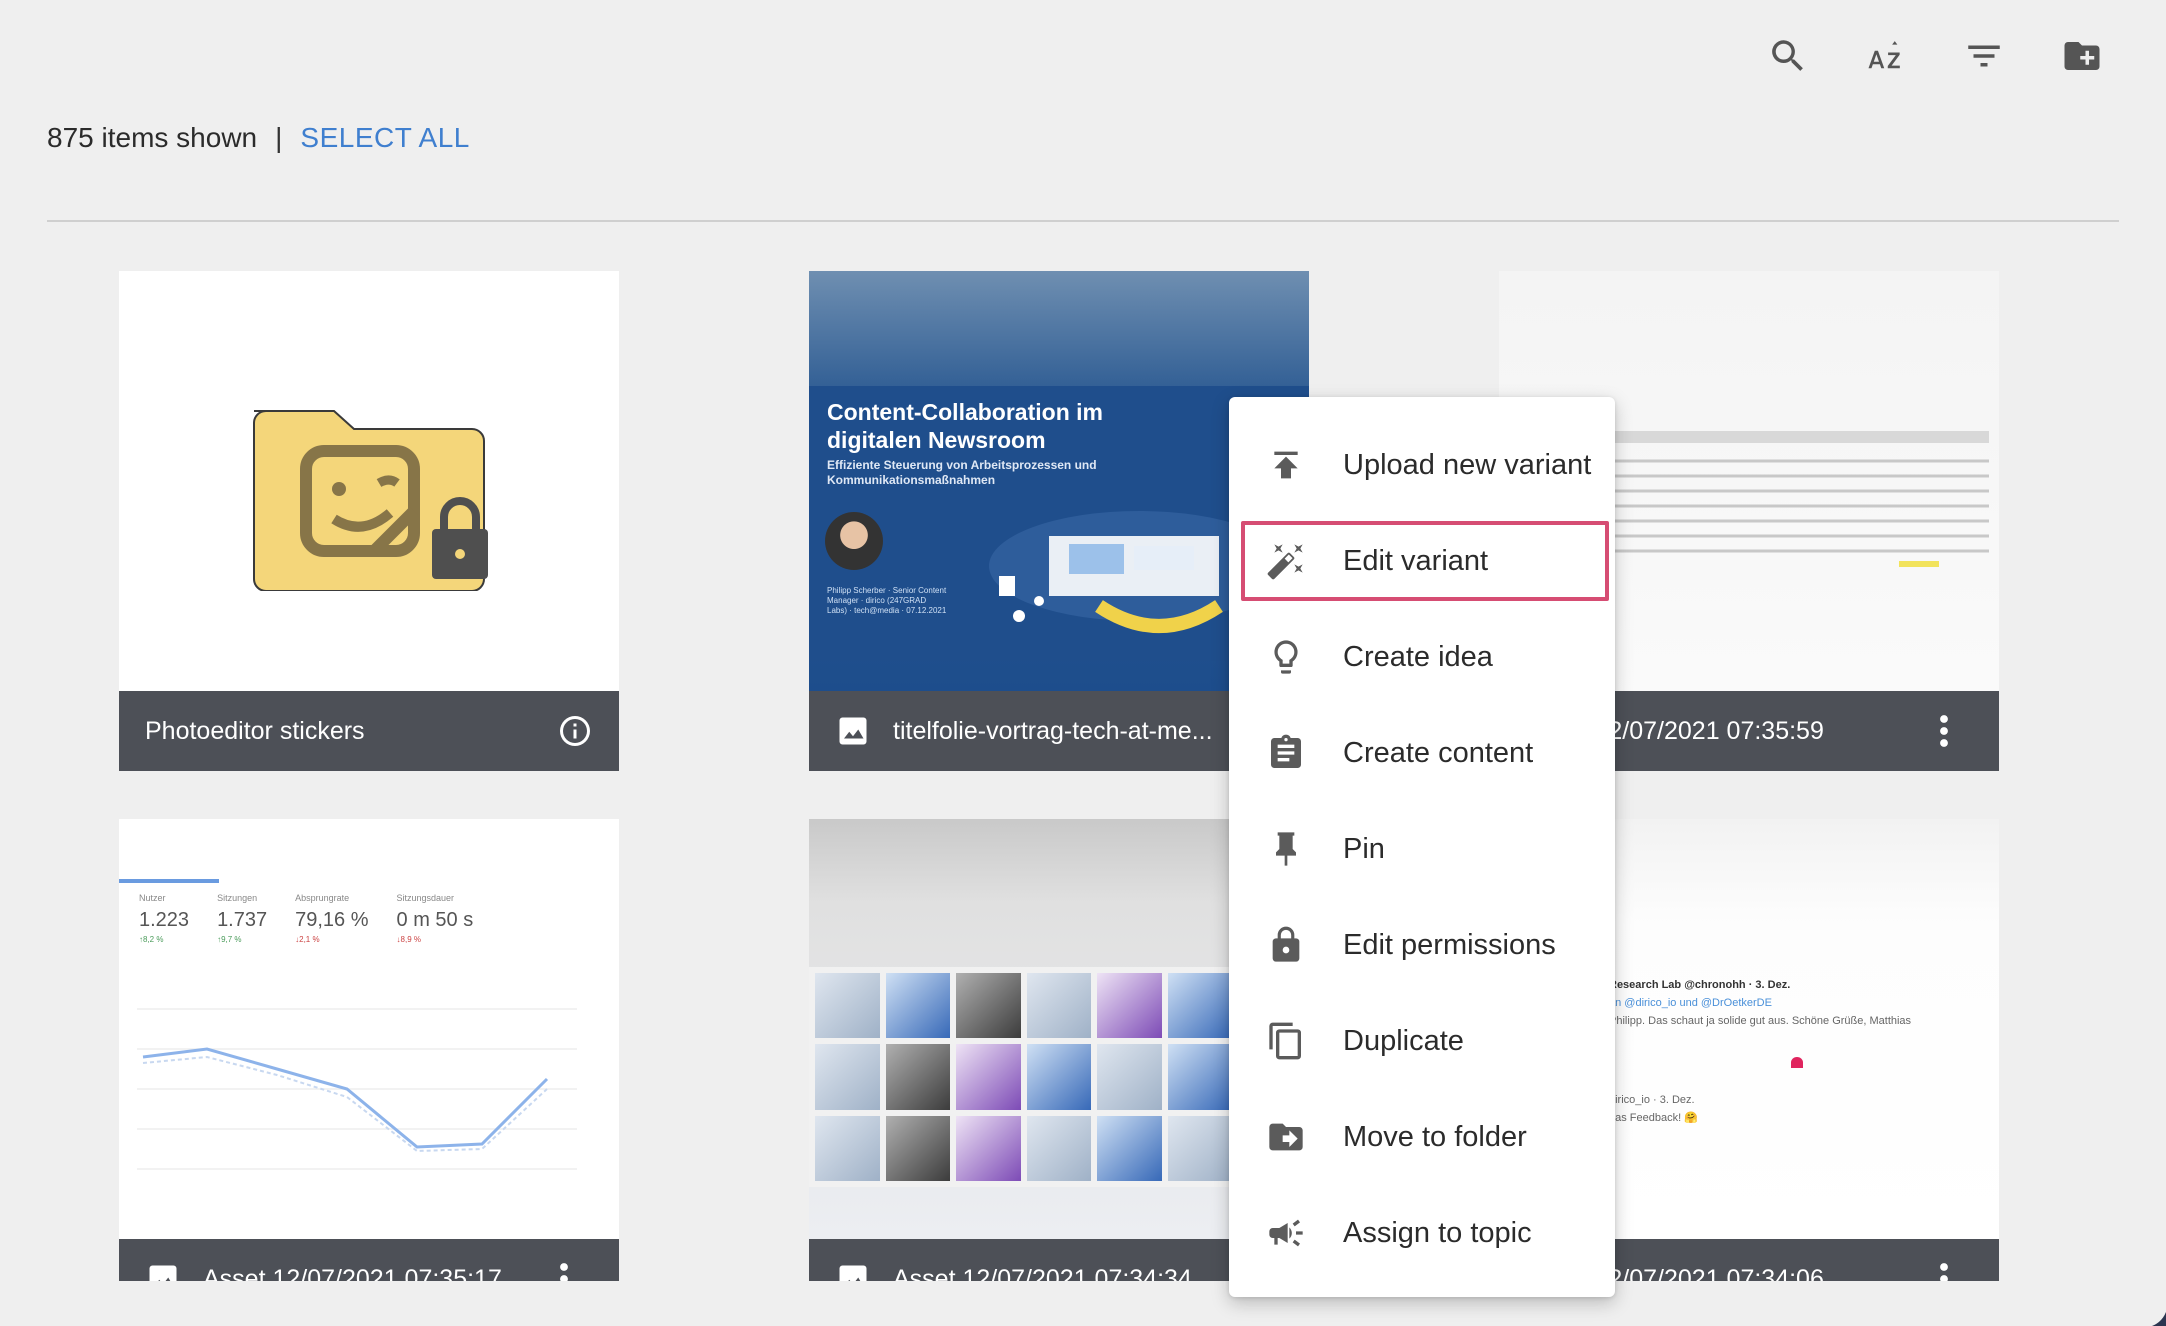 The height and width of the screenshot is (1326, 2166). I want to click on asset-card-folder: Photoeditor stickers, so click(369, 521).